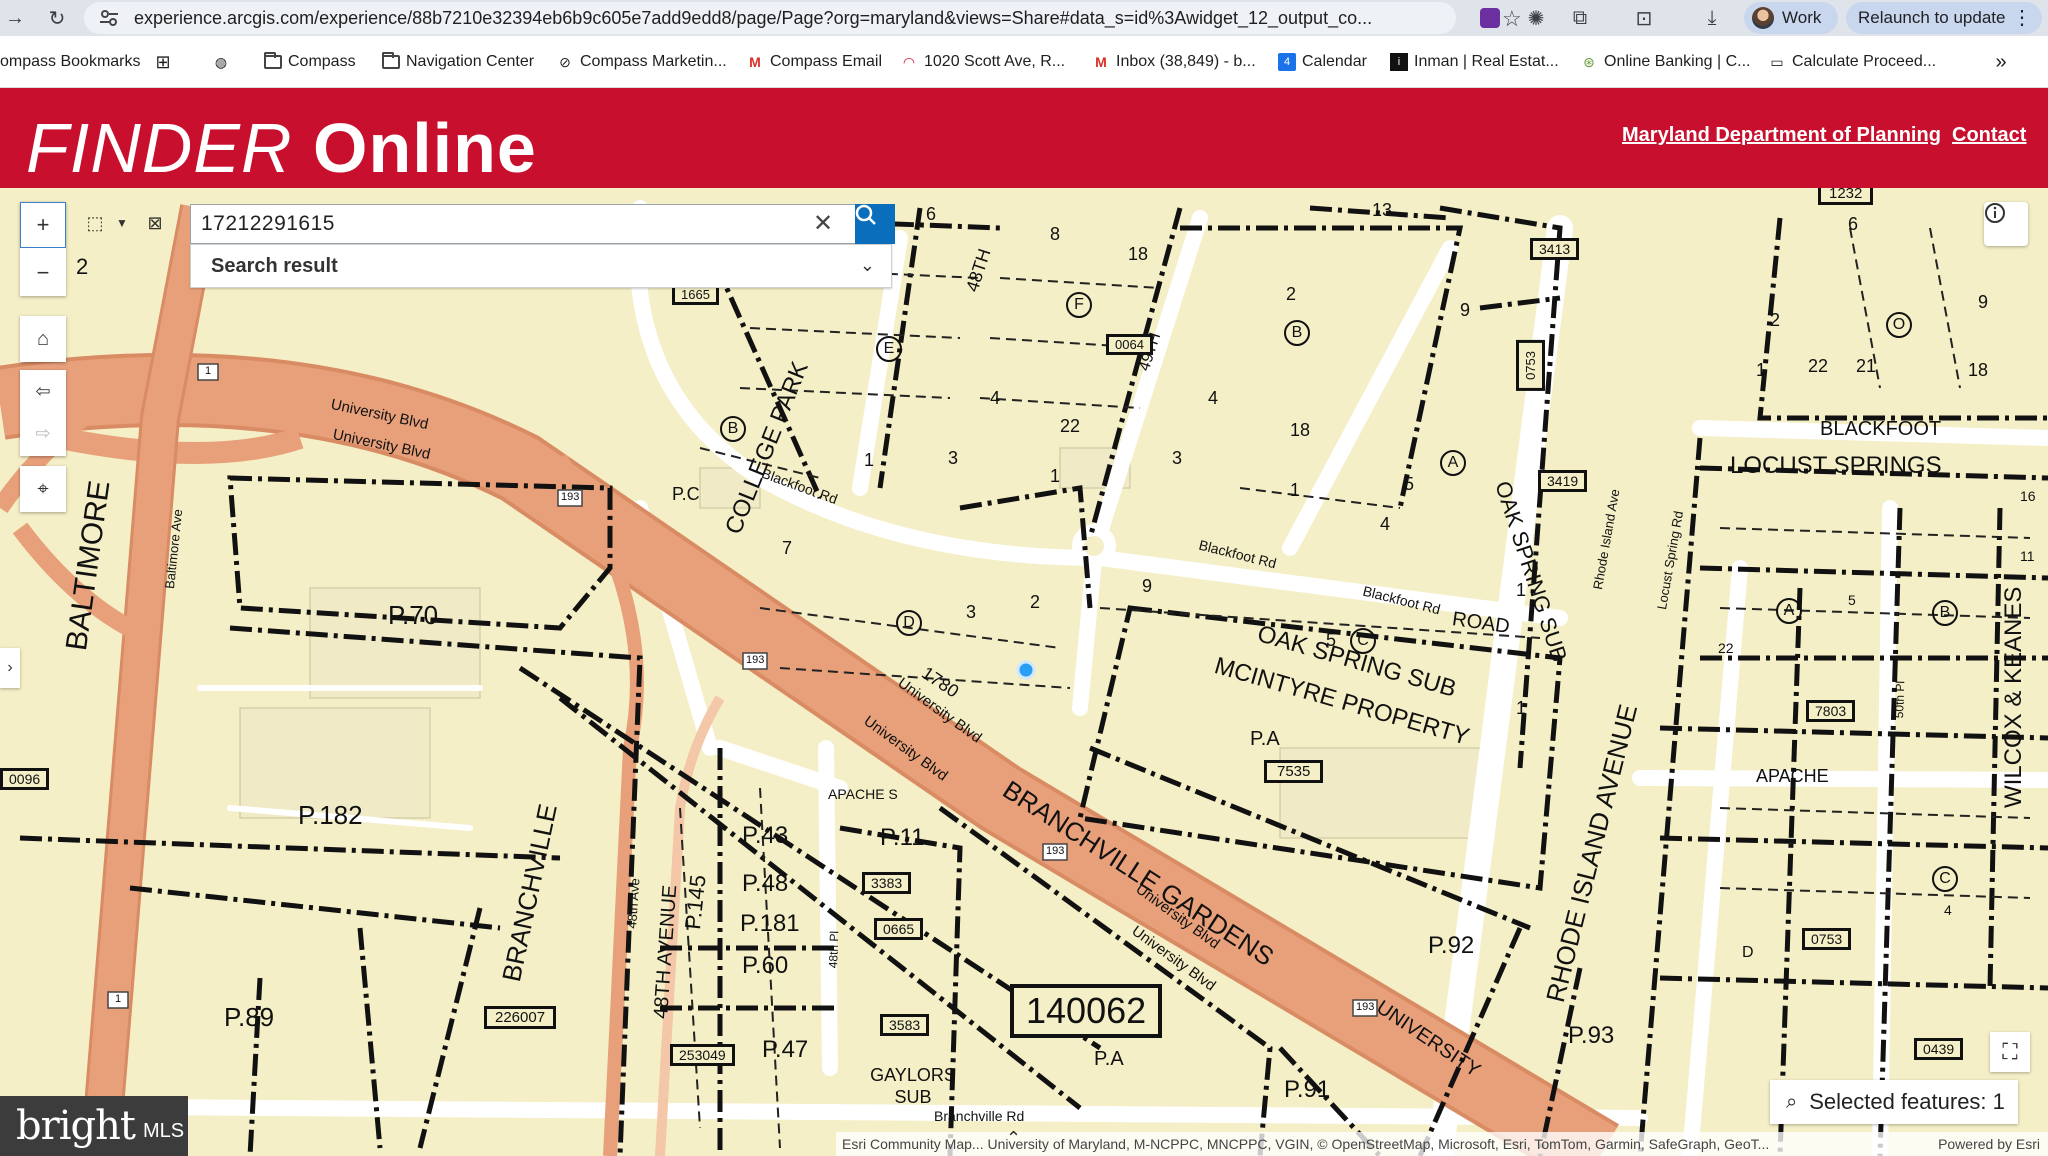 The height and width of the screenshot is (1156, 2048). Describe the element at coordinates (1802, 17) in the screenshot. I see `profile-label: Work` at that location.